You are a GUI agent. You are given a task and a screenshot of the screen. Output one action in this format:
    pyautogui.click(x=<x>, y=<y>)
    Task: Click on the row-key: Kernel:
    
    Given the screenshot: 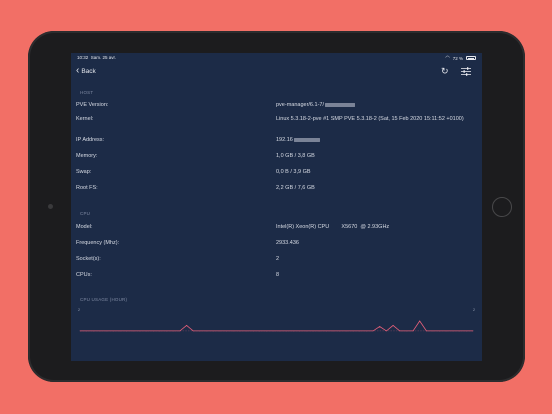 What is the action you would take?
    pyautogui.click(x=85, y=119)
    